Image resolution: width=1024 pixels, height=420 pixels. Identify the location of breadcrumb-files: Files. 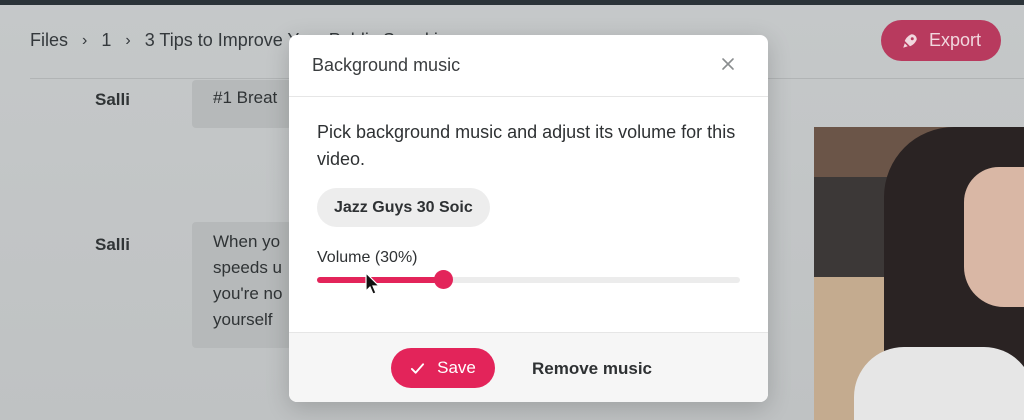
(49, 40).